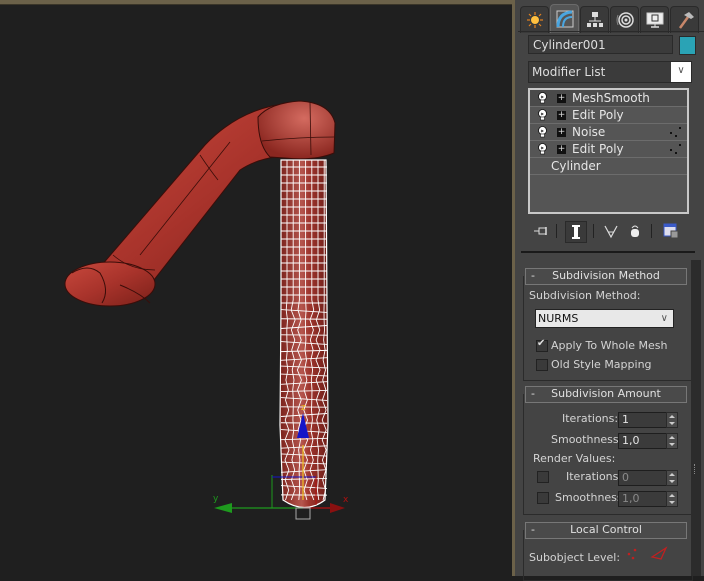 The height and width of the screenshot is (581, 704). I want to click on show-end-result-button, so click(576, 232).